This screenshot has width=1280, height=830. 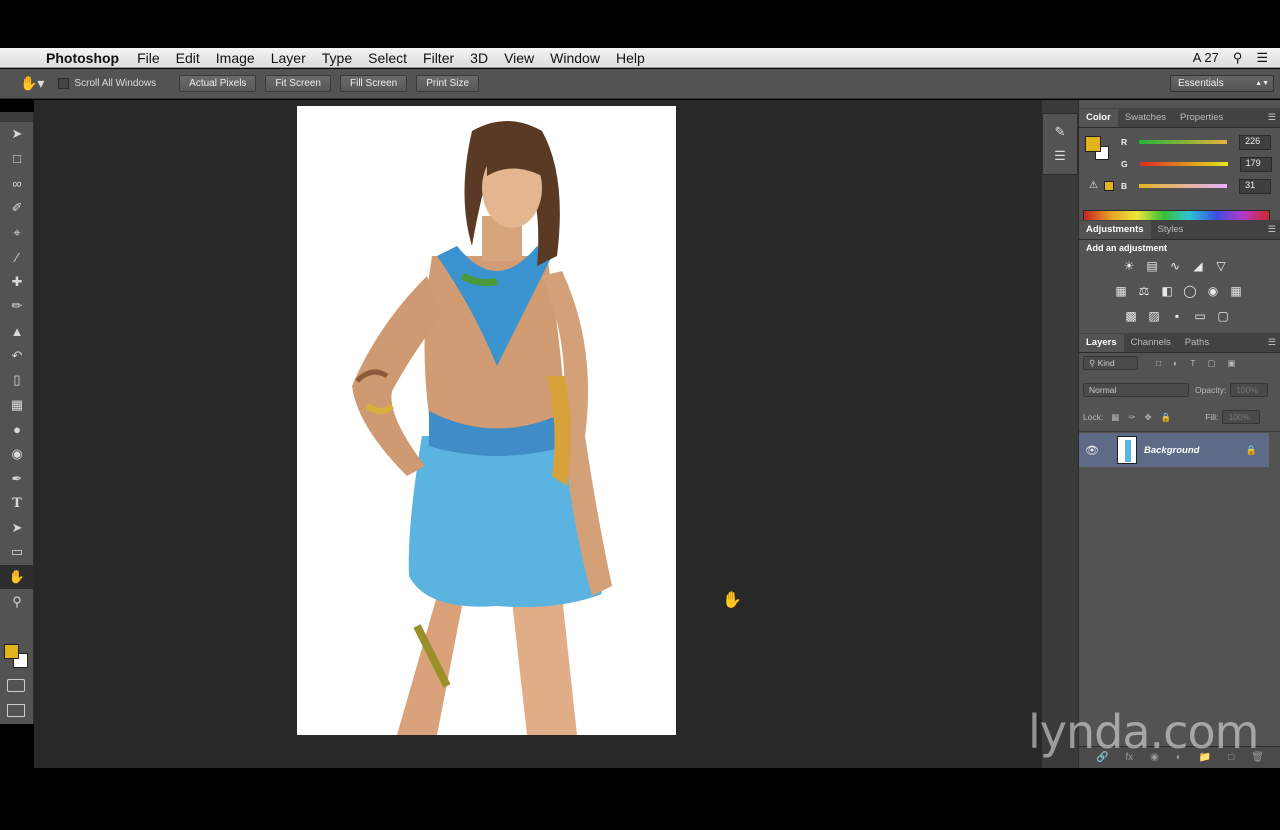 I want to click on screen-mode-icon, so click(x=16, y=710).